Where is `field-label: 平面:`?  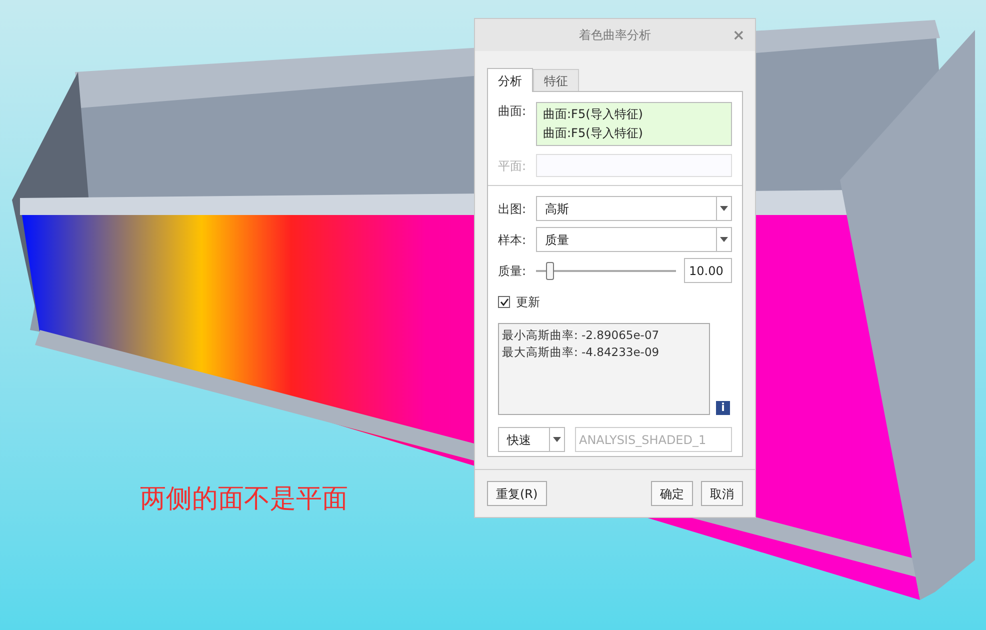
field-label: 平面: is located at coordinates (513, 166).